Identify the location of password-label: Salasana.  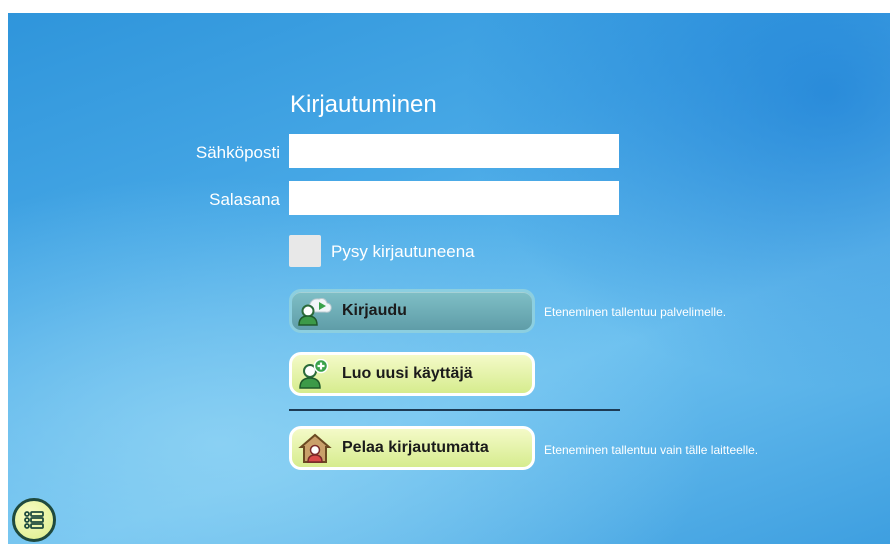
(244, 199).